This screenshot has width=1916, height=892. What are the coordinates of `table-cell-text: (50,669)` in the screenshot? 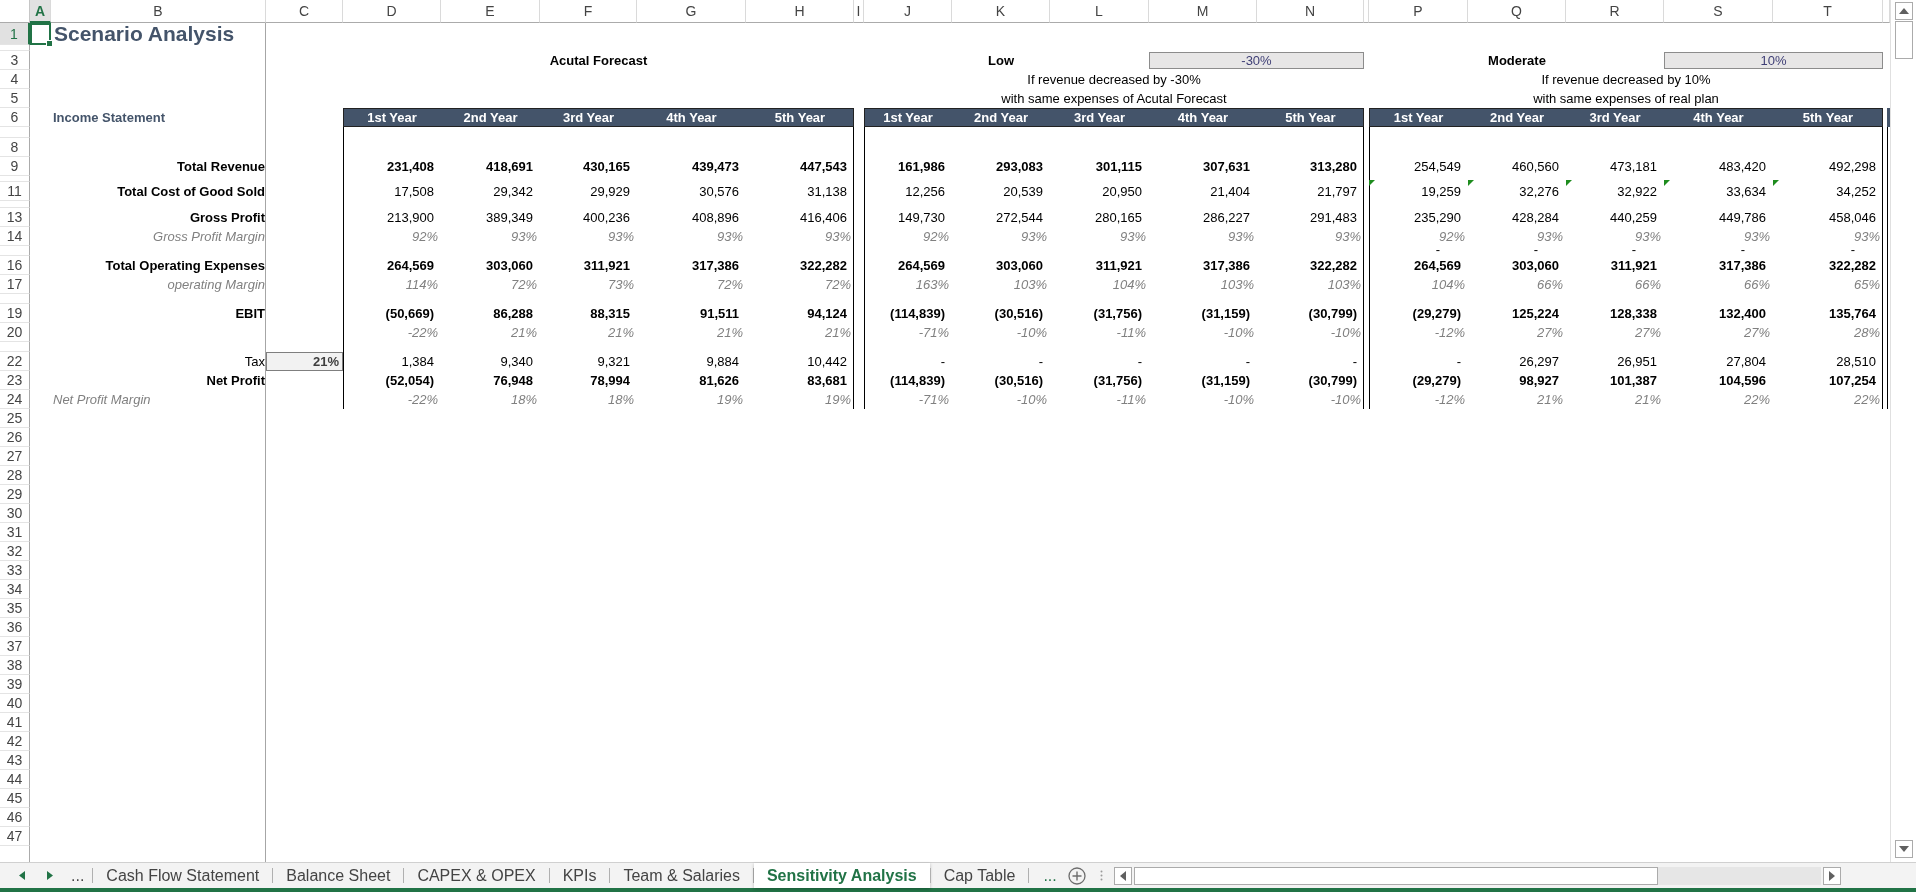 It's located at (409, 314).